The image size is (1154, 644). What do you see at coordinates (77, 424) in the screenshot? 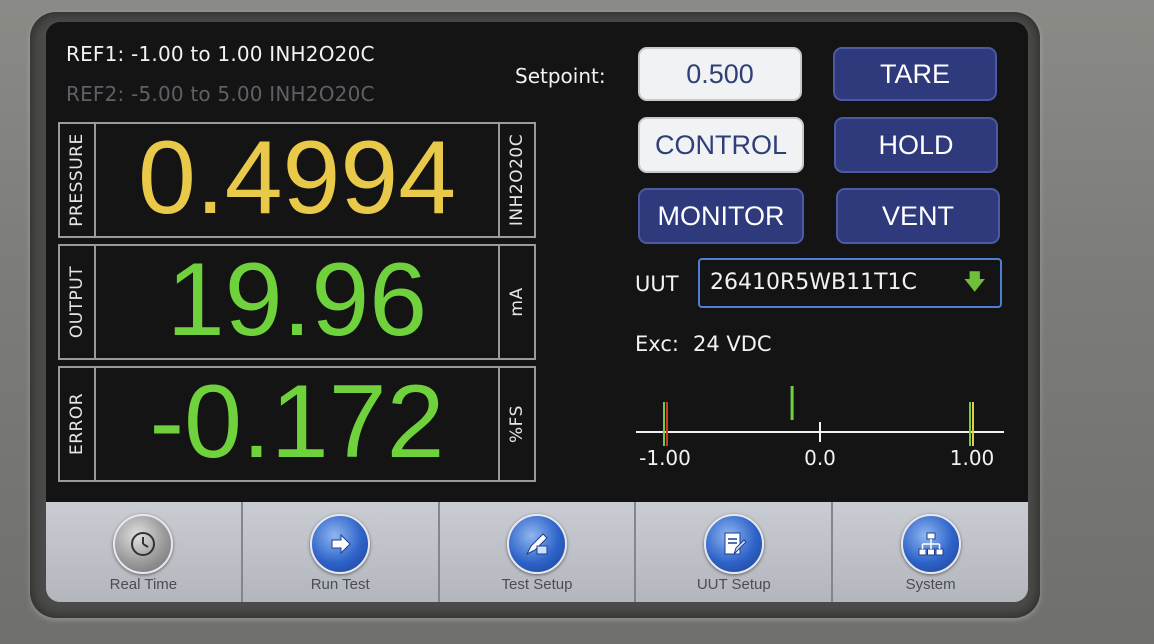
I see `error-label: ERROR` at bounding box center [77, 424].